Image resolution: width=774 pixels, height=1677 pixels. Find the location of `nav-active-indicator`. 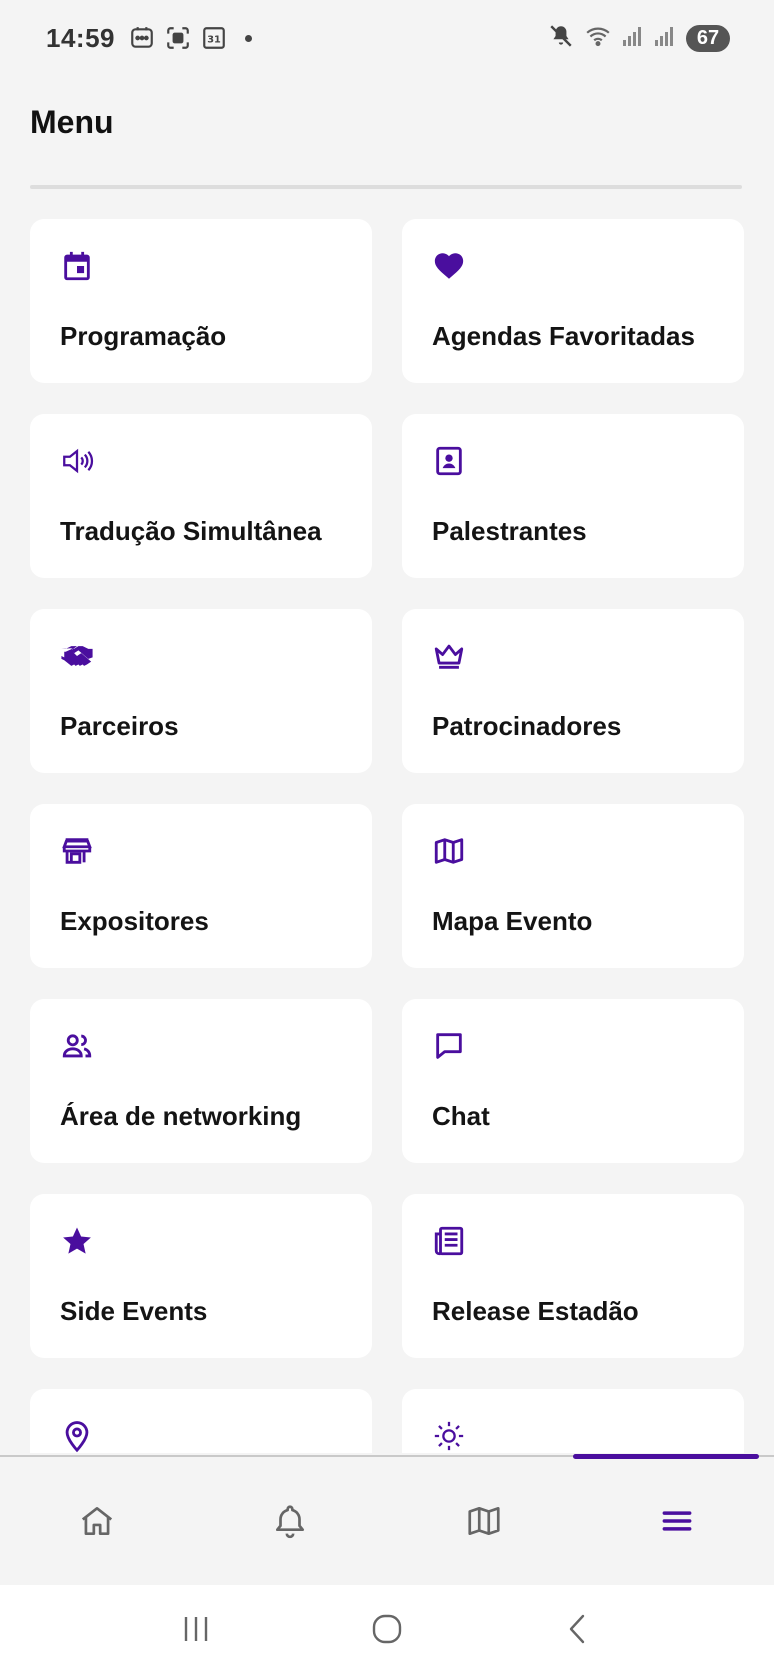

nav-active-indicator is located at coordinates (666, 1456).